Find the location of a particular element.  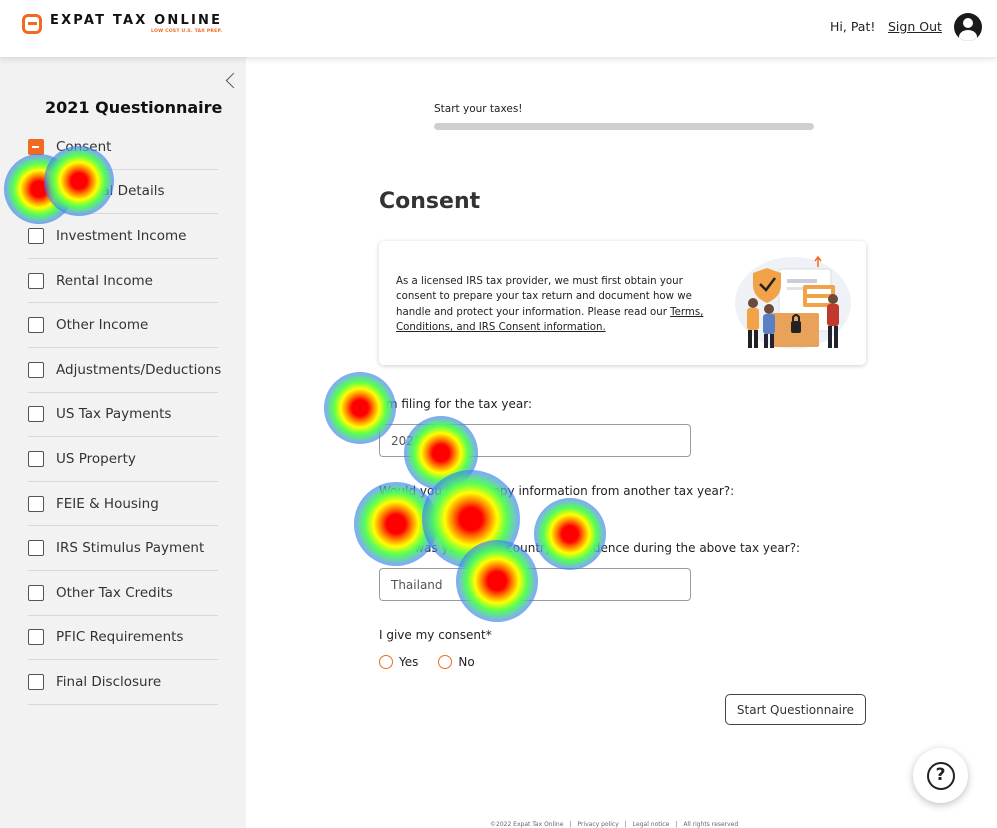

consent-question-label: I give my consent* is located at coordinates (435, 635).